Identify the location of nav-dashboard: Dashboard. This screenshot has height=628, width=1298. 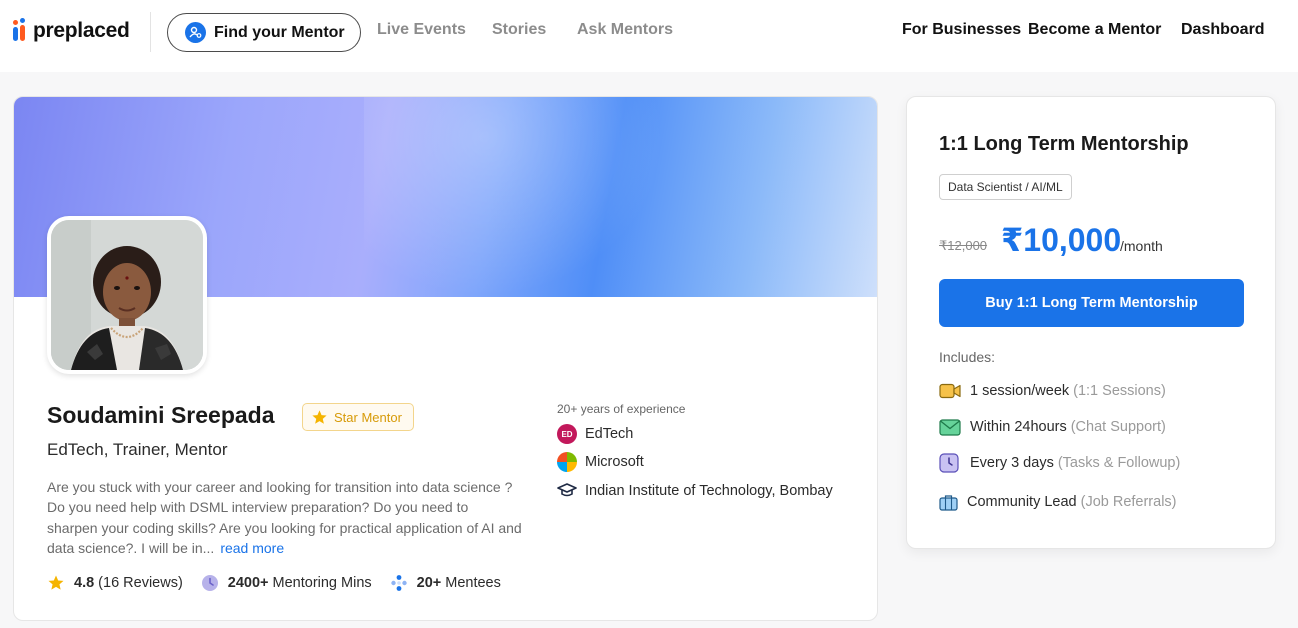
(1223, 30).